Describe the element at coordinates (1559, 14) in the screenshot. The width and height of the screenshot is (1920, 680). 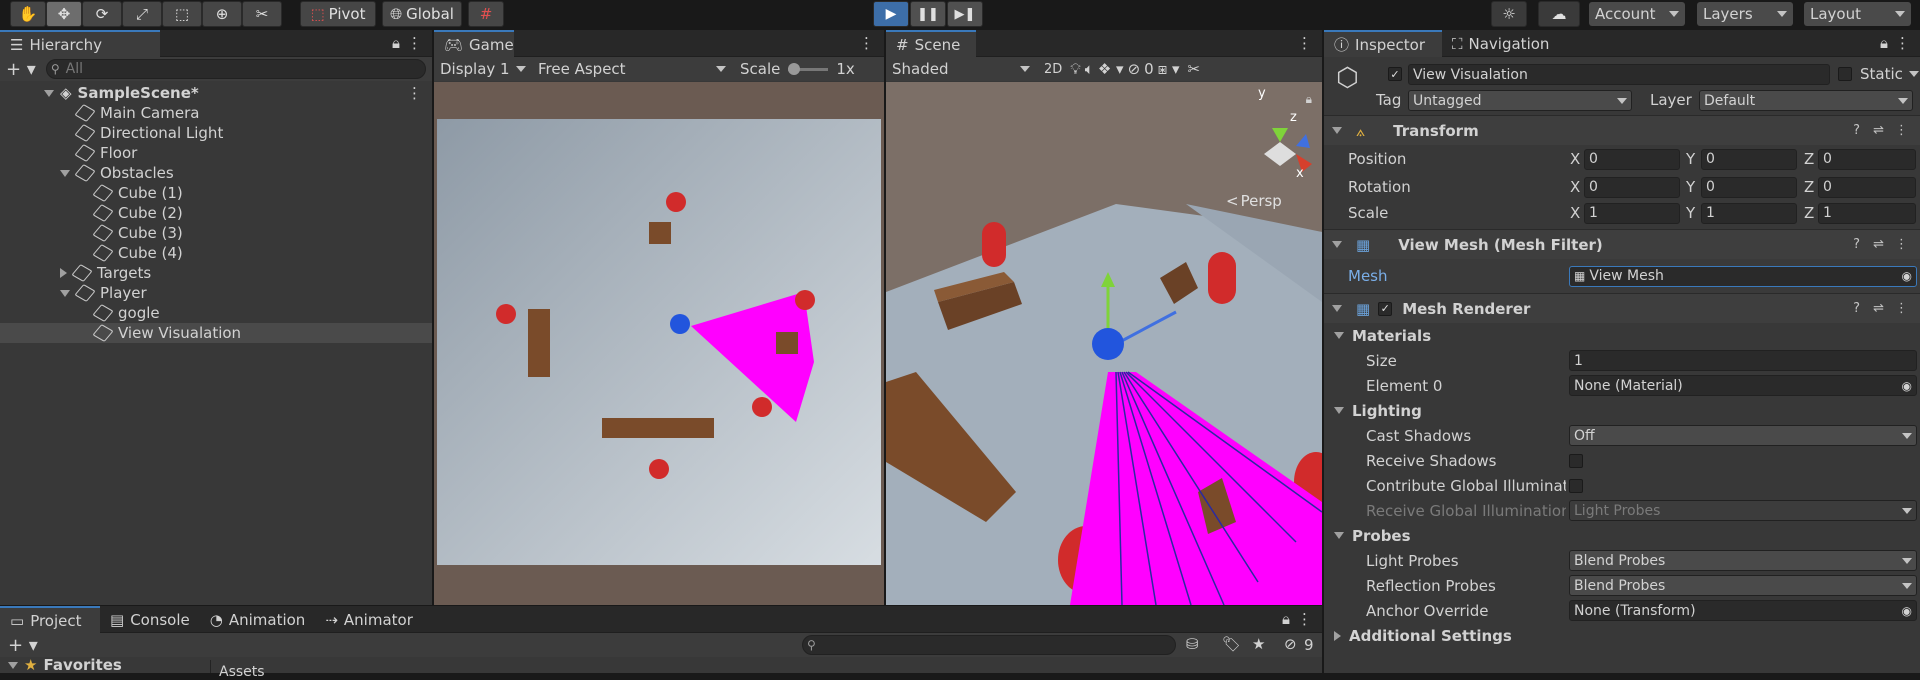
I see `cloud-button: ☁` at that location.